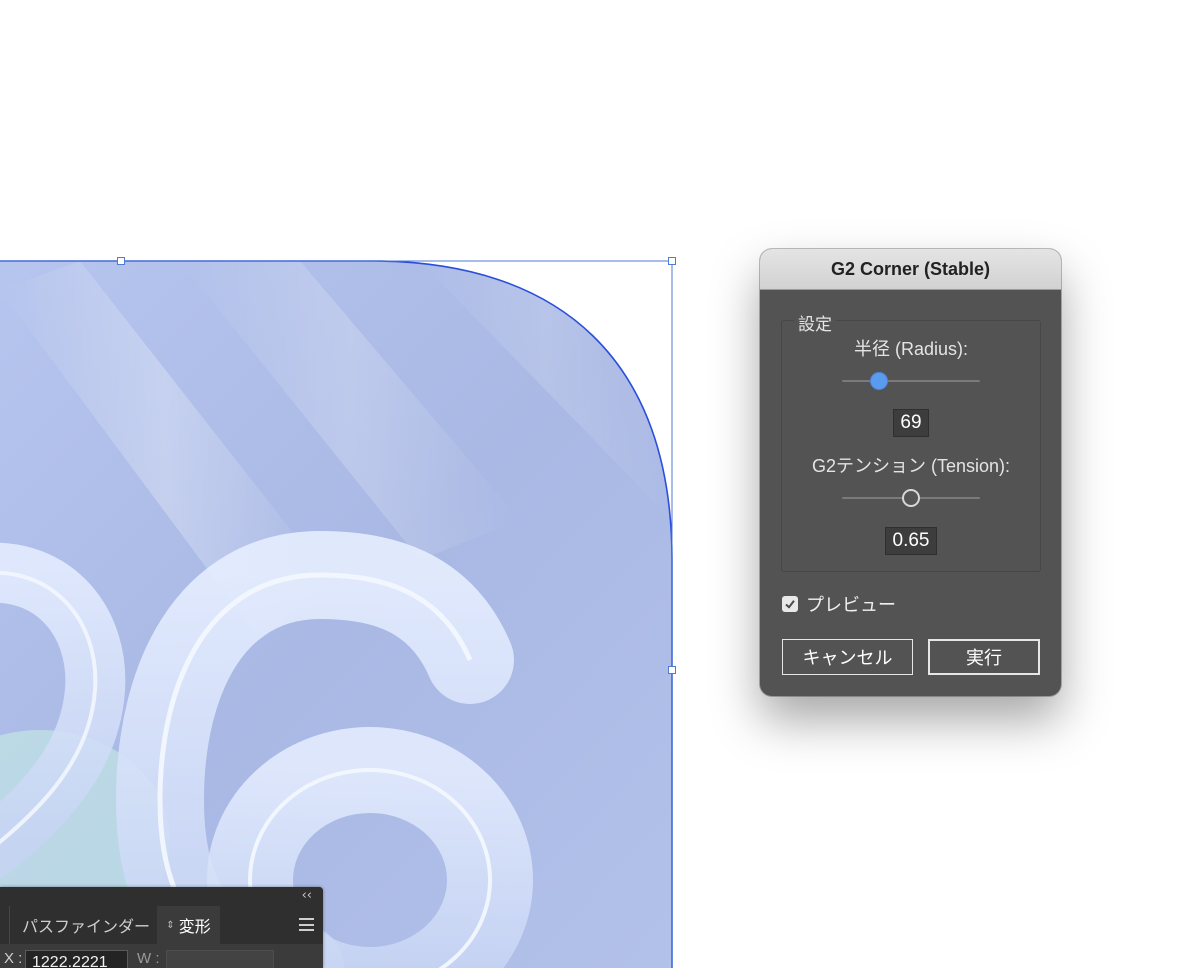 The height and width of the screenshot is (968, 1200). What do you see at coordinates (847, 657) in the screenshot?
I see `cancel-button: キャンセル` at bounding box center [847, 657].